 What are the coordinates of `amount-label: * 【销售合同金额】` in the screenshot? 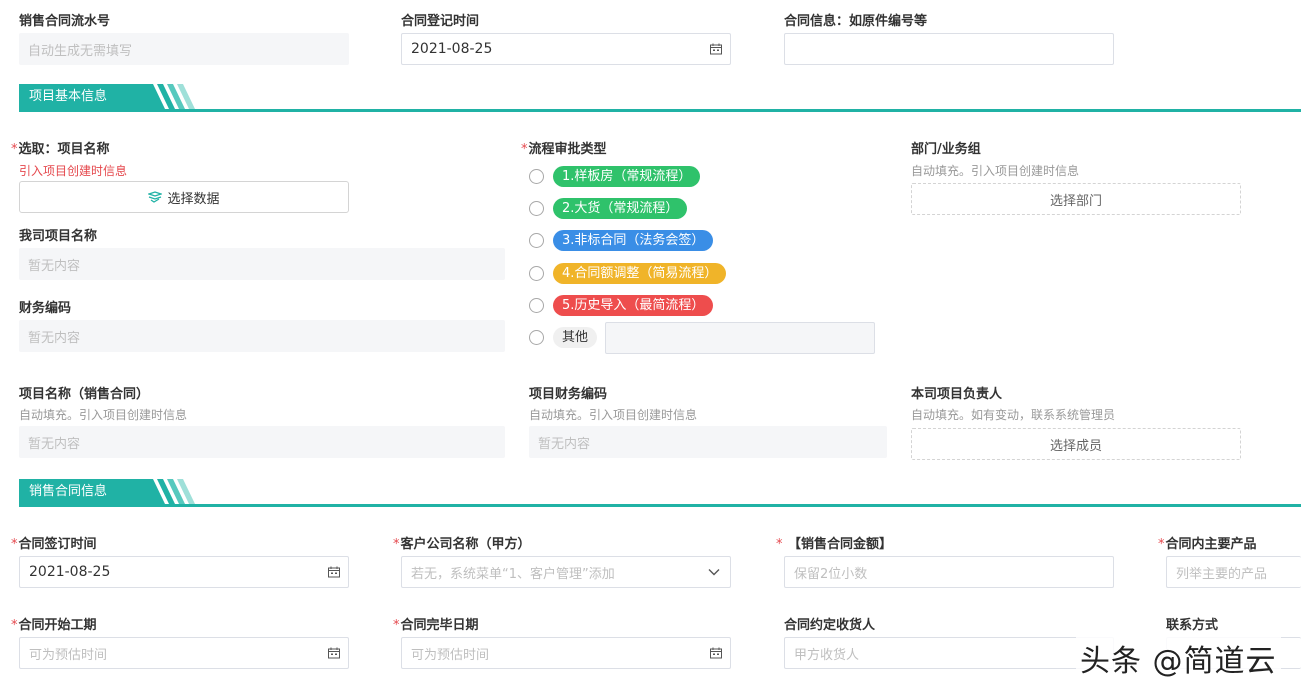 It's located at (834, 542).